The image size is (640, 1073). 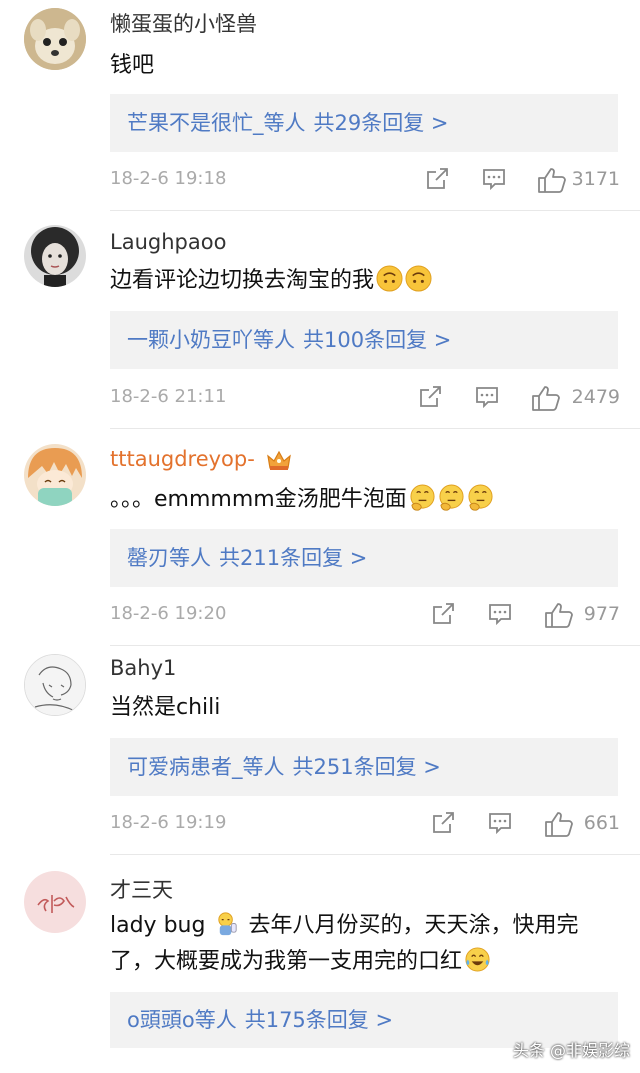 I want to click on replies-count: 共29条回复 >, so click(x=381, y=123).